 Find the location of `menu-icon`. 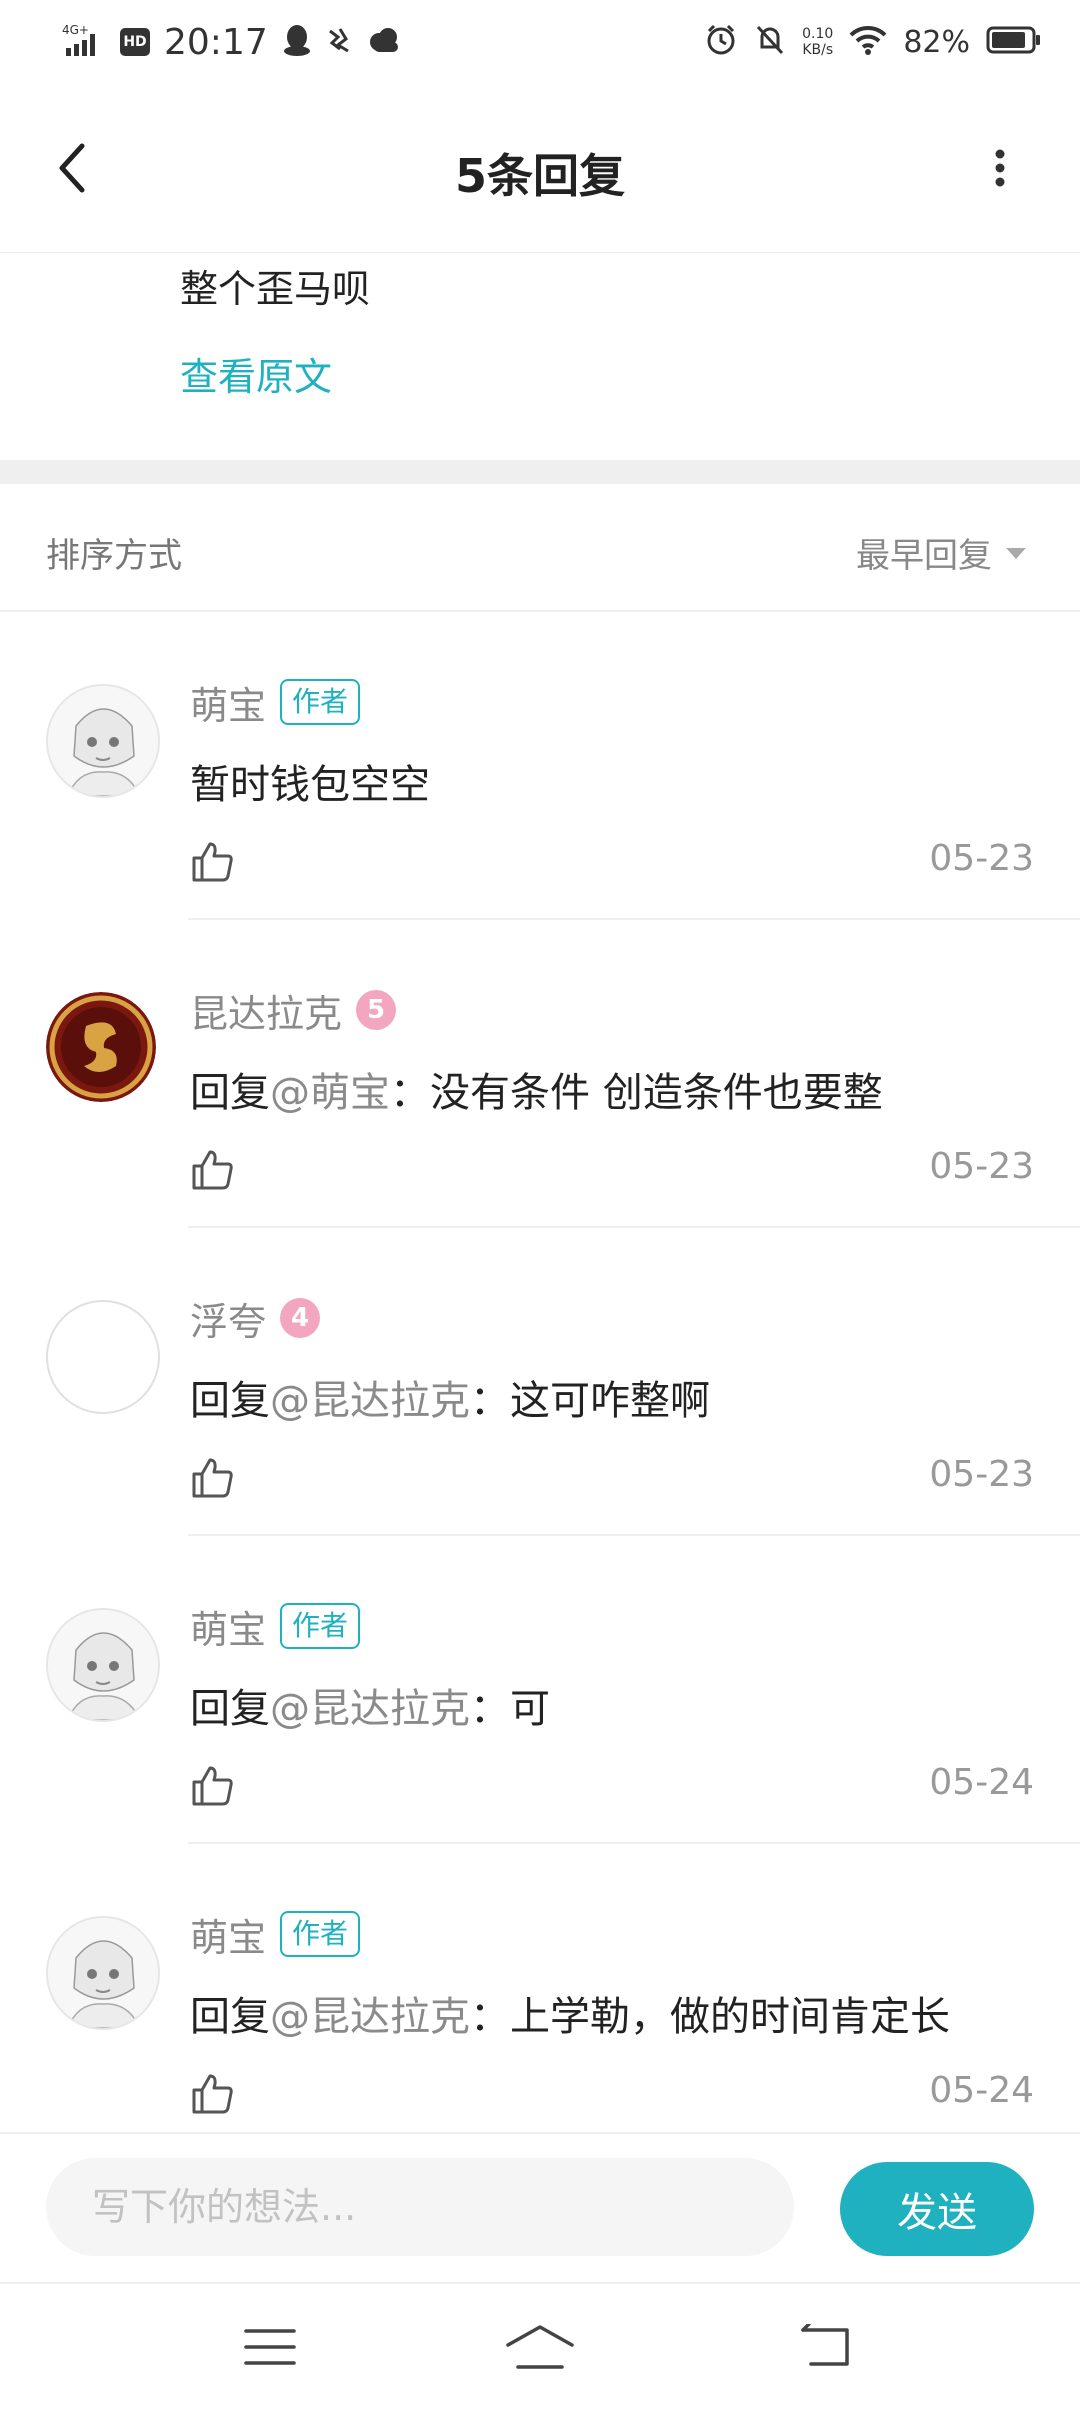

menu-icon is located at coordinates (270, 2347).